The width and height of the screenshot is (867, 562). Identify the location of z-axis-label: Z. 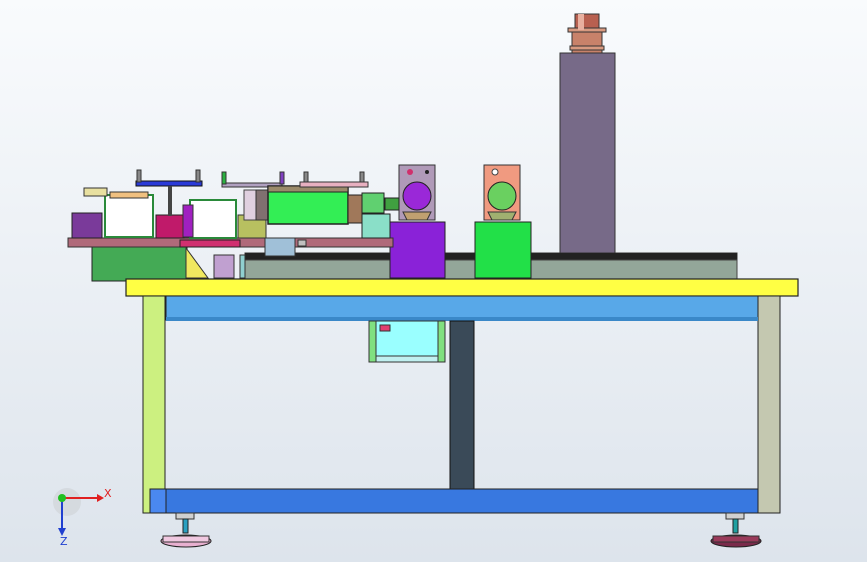
(64, 541).